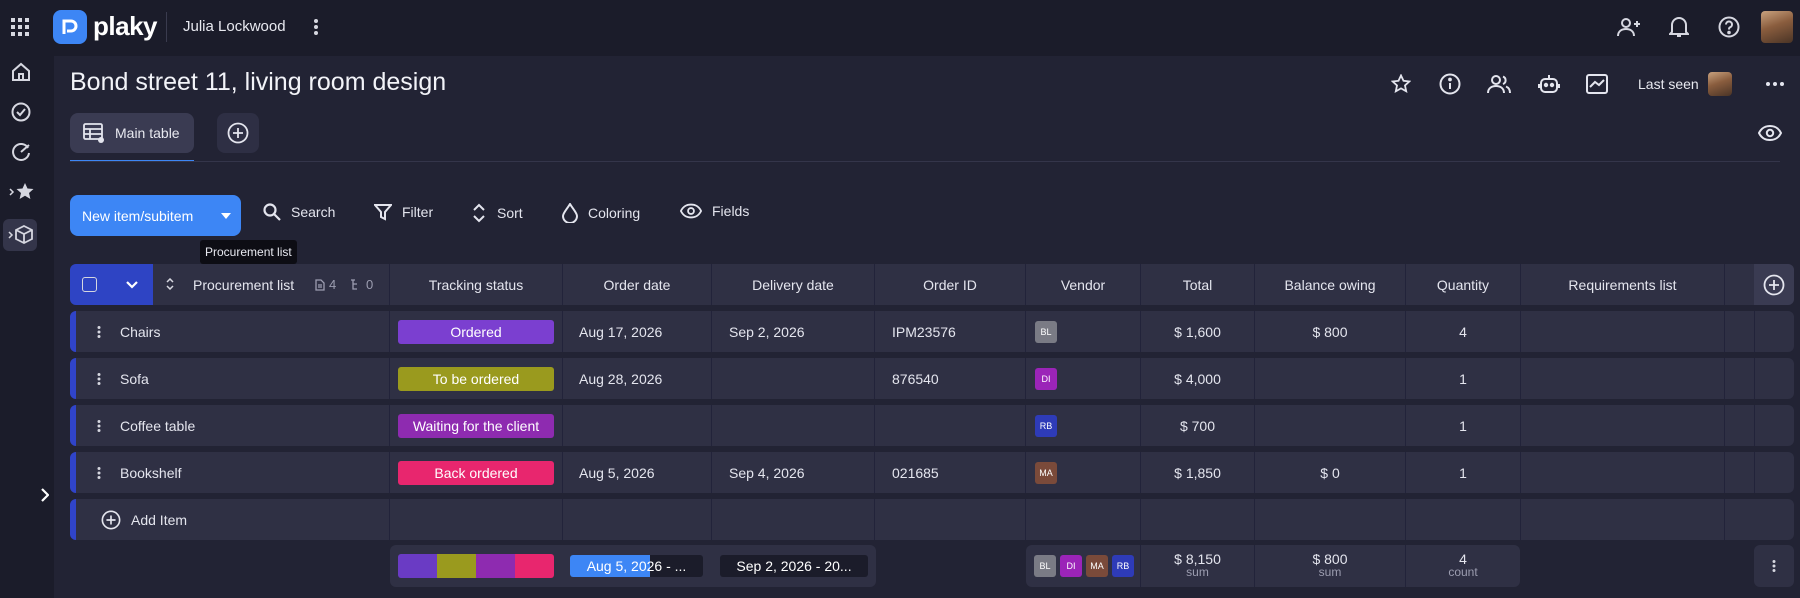  Describe the element at coordinates (1597, 84) in the screenshot. I see `dashboard-chart-icon` at that location.